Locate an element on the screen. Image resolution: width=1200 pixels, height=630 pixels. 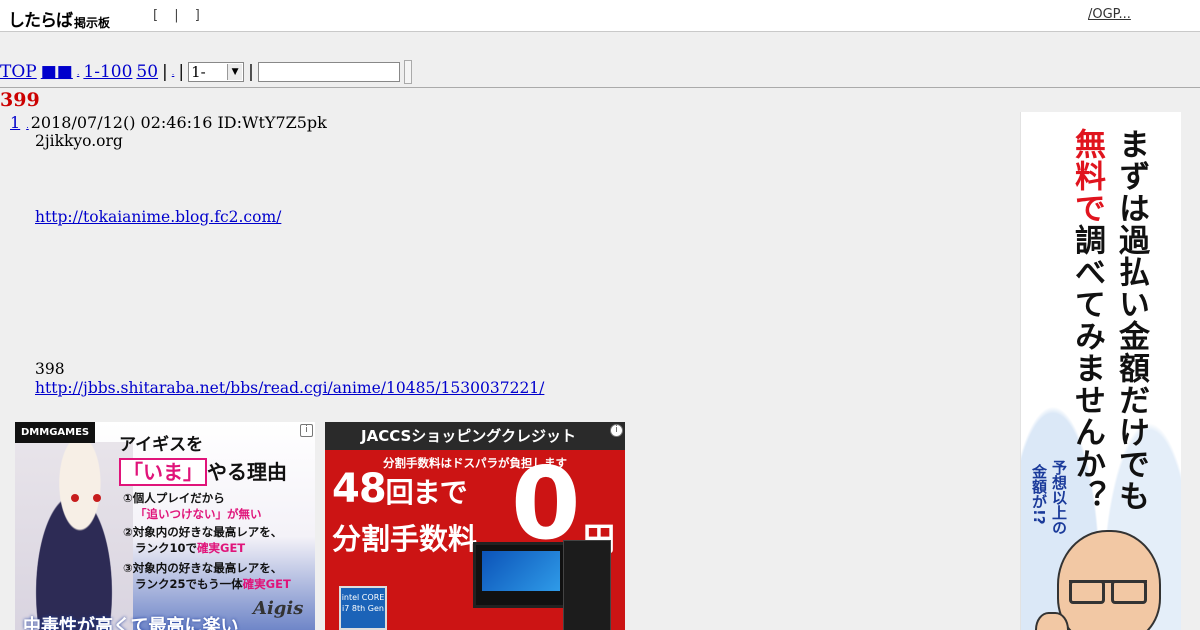
side-ad-note-2: 金額が!? is located at coordinates (1039, 494).